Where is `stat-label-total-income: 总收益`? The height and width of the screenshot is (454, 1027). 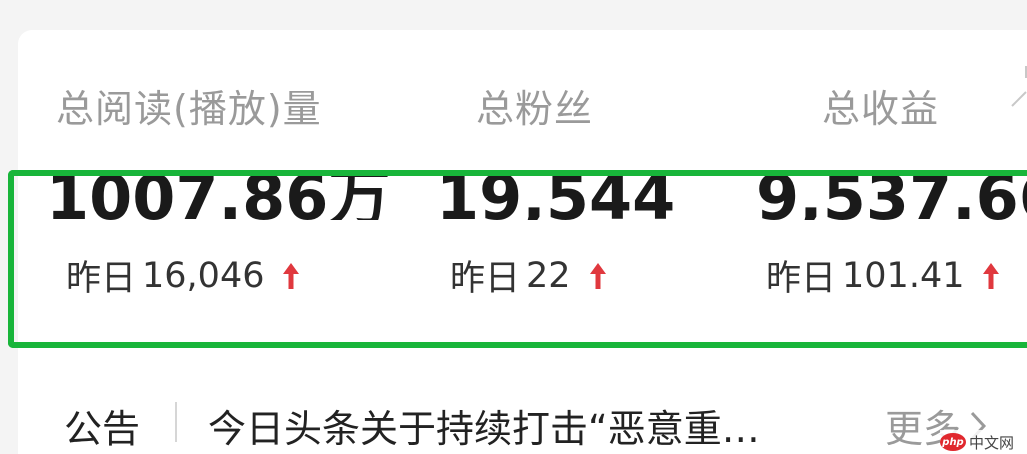 stat-label-total-income: 总收益 is located at coordinates (881, 109).